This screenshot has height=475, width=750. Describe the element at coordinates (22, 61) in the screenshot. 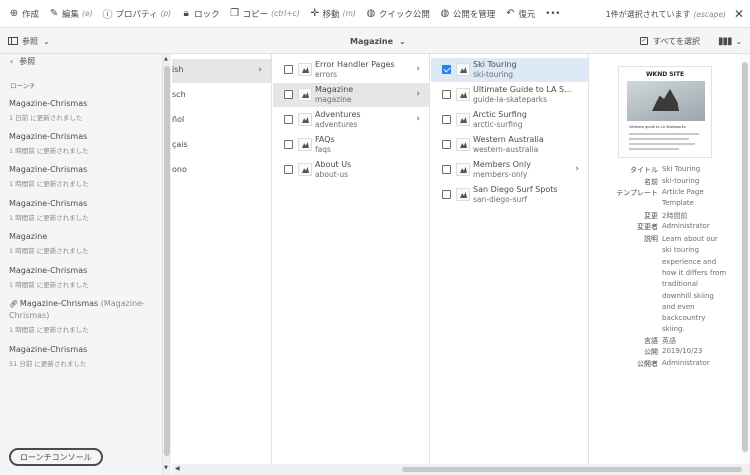

I see `rail-back-button: ‹ 参照` at that location.